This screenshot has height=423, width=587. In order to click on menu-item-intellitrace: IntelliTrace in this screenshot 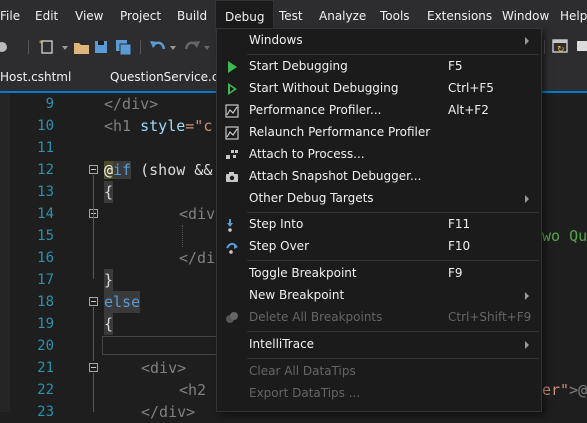, I will do `click(379, 345)`.